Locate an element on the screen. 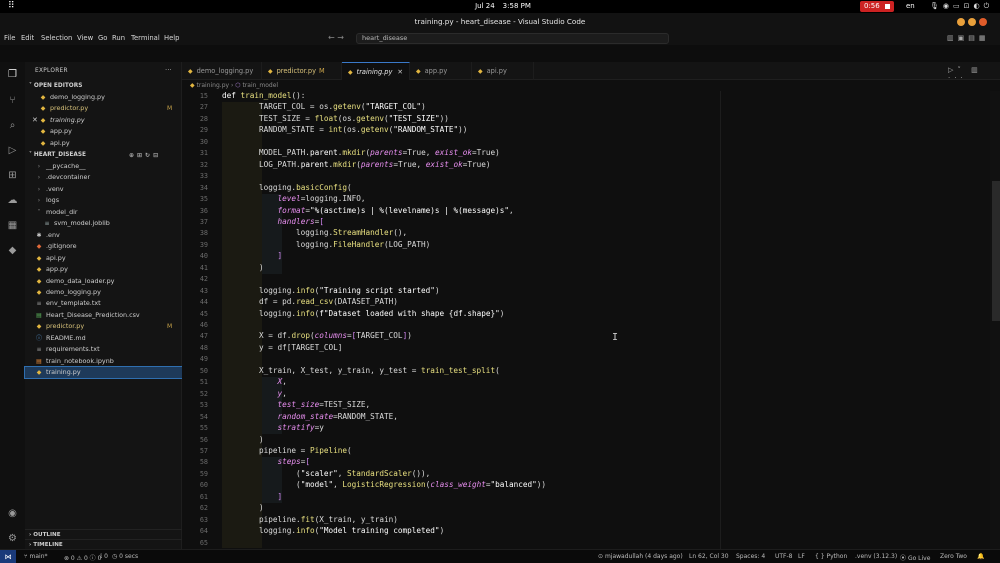  bell-icon: 🔔 is located at coordinates (980, 556).